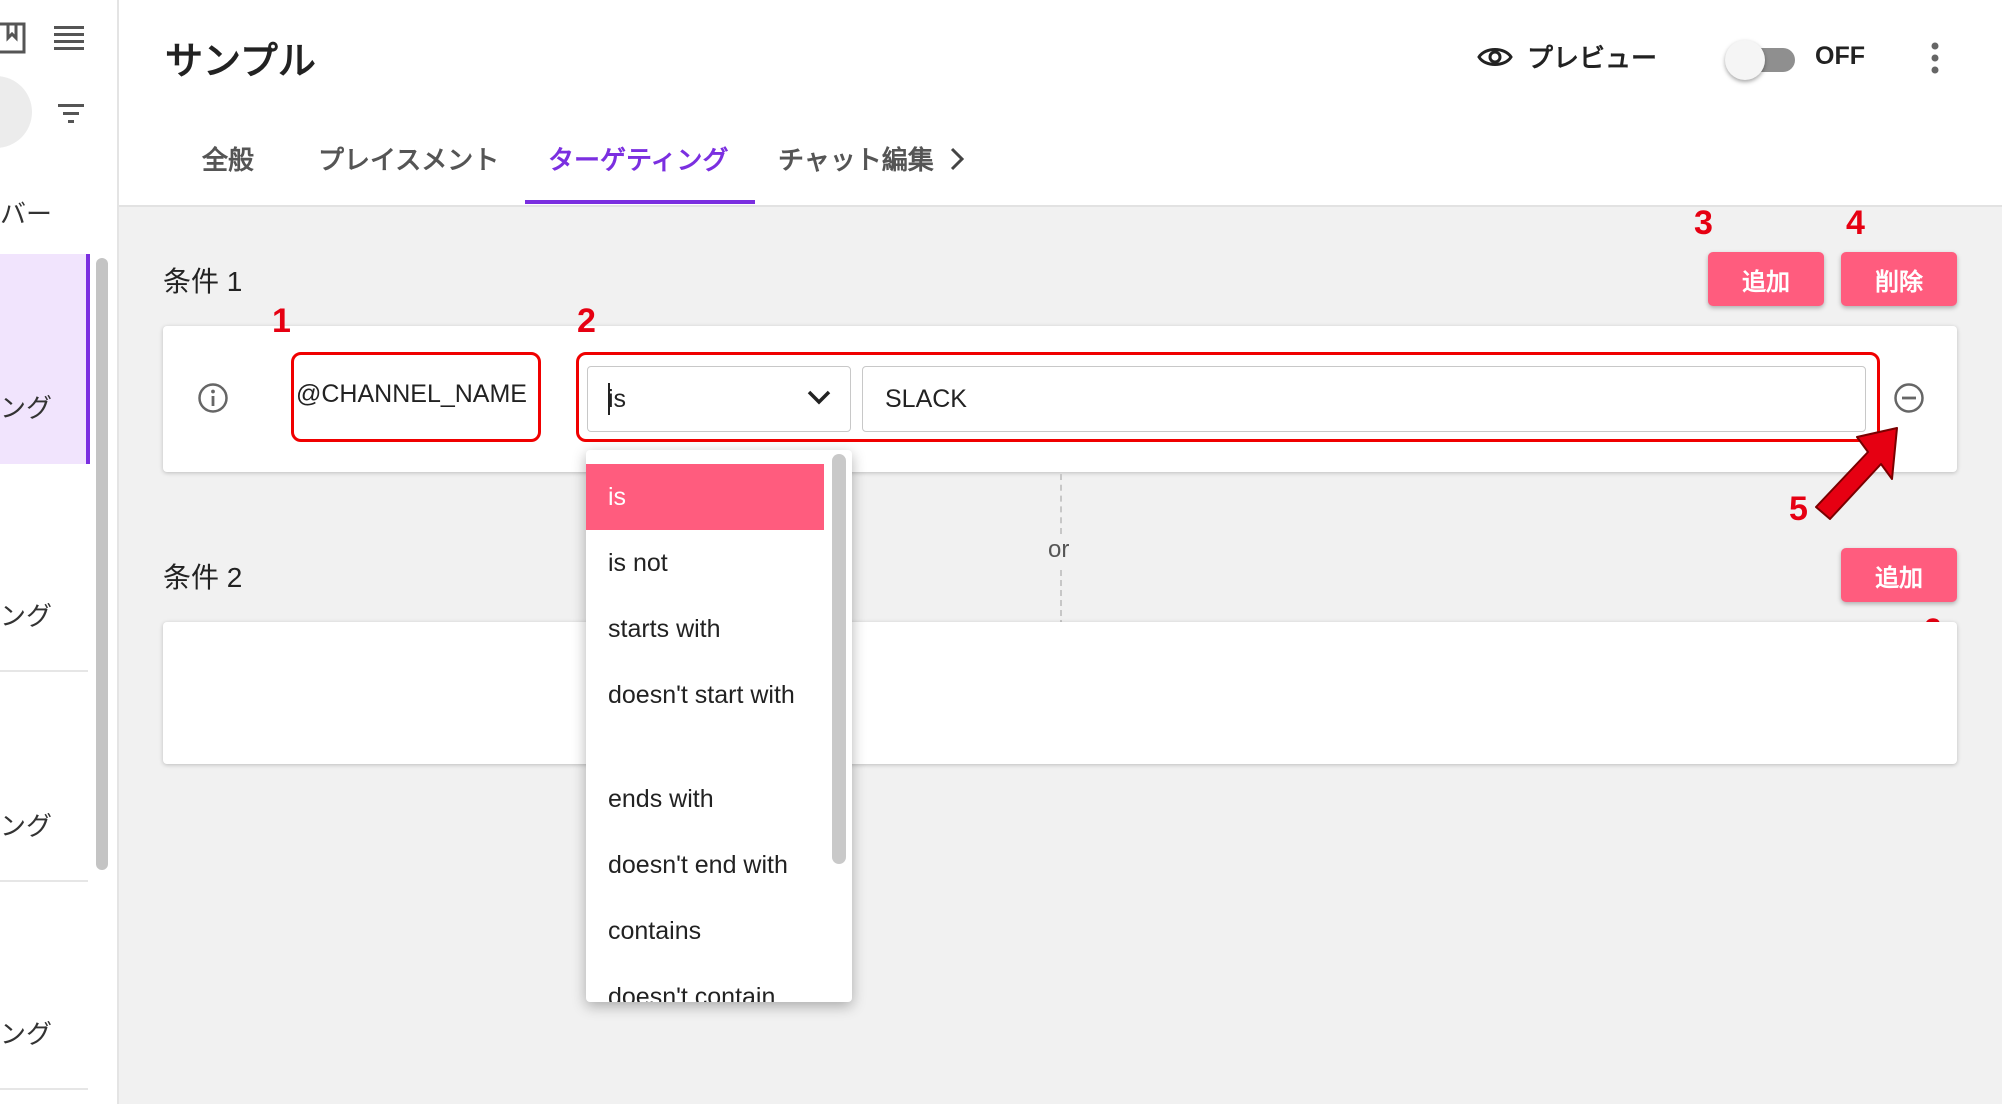 This screenshot has height=1104, width=2002. I want to click on condition-2-title: 条件 2, so click(203, 577).